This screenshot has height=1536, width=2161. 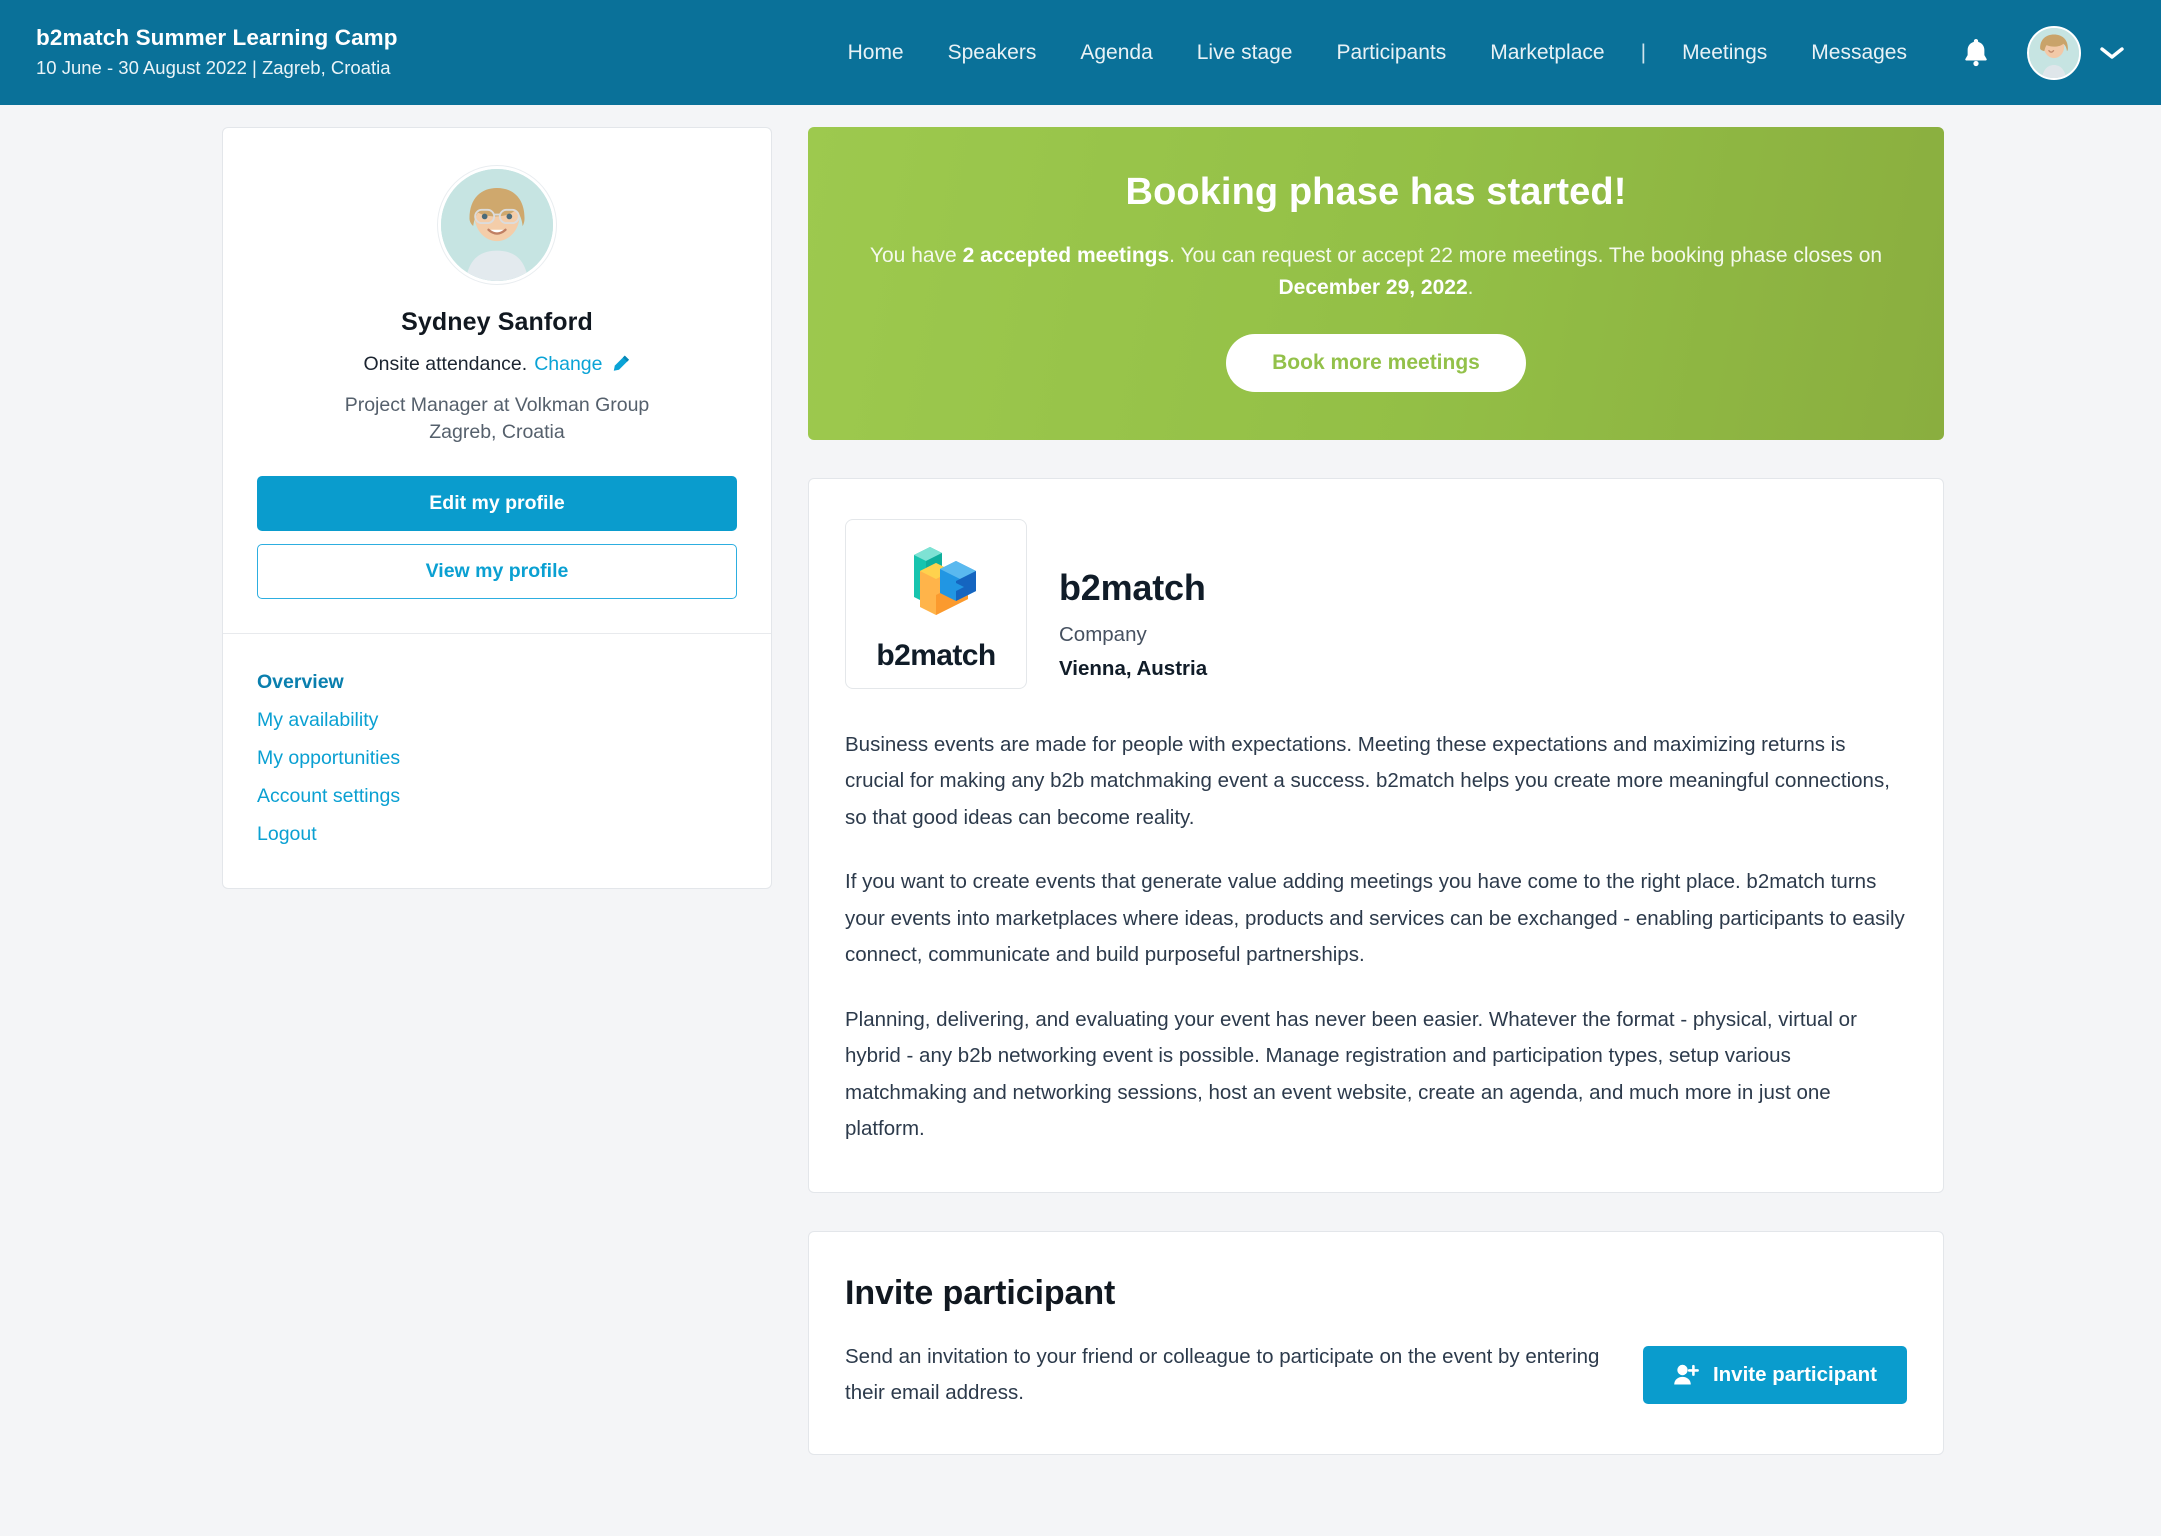 I want to click on user-plus-icon, so click(x=1686, y=1374).